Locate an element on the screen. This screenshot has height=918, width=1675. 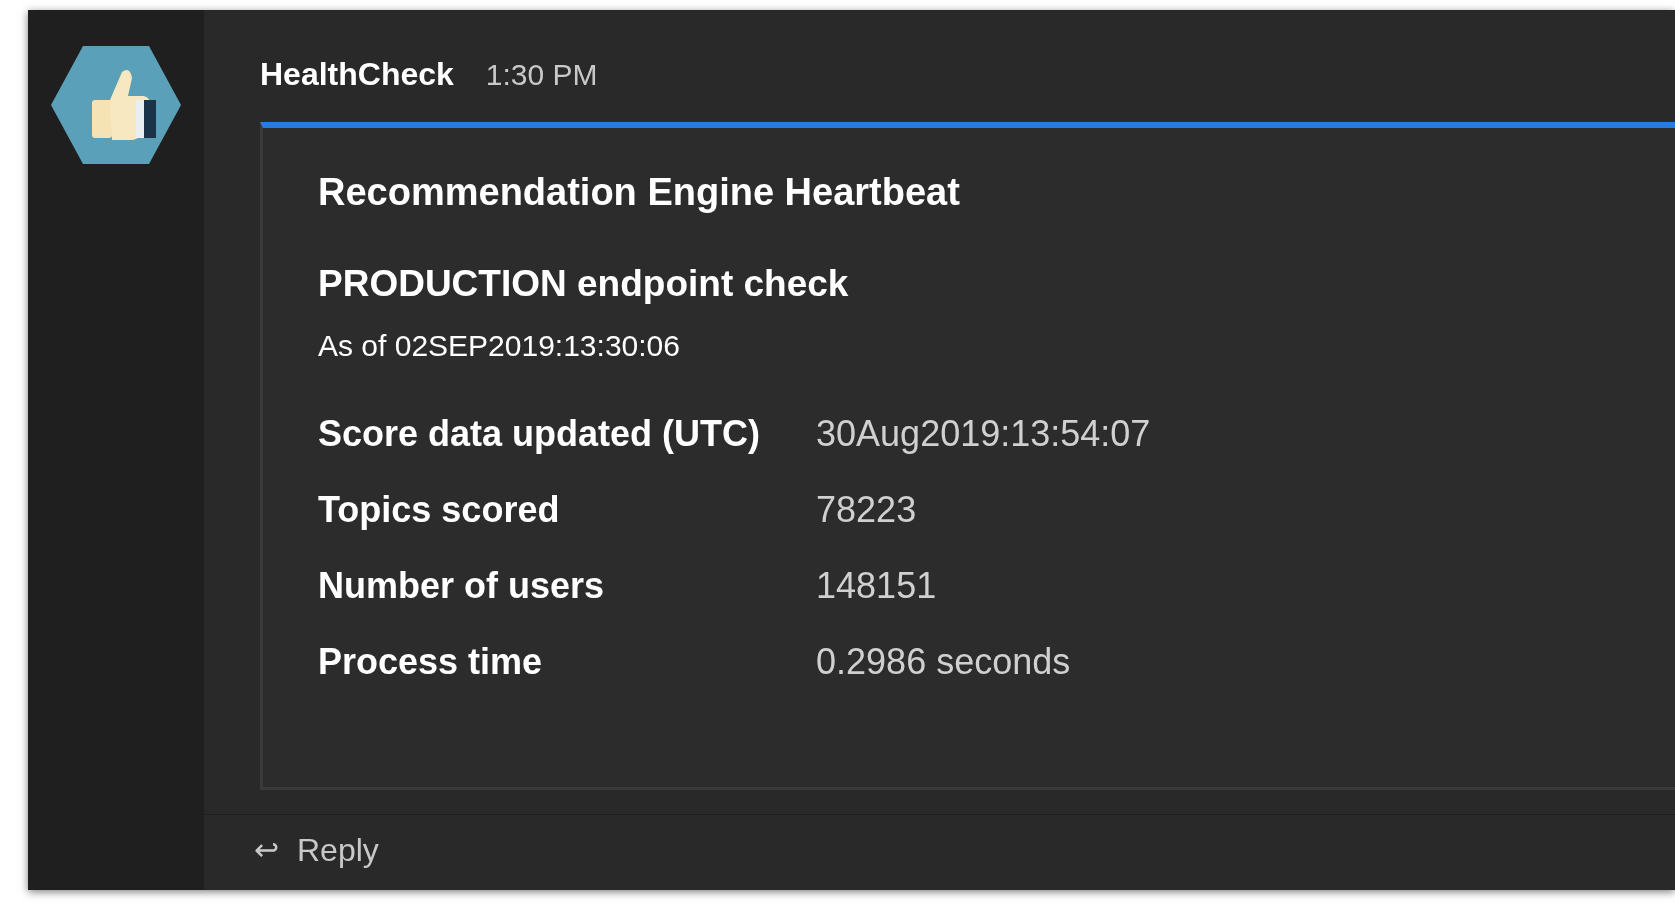
fact-label: Process time is located at coordinates (431, 662).